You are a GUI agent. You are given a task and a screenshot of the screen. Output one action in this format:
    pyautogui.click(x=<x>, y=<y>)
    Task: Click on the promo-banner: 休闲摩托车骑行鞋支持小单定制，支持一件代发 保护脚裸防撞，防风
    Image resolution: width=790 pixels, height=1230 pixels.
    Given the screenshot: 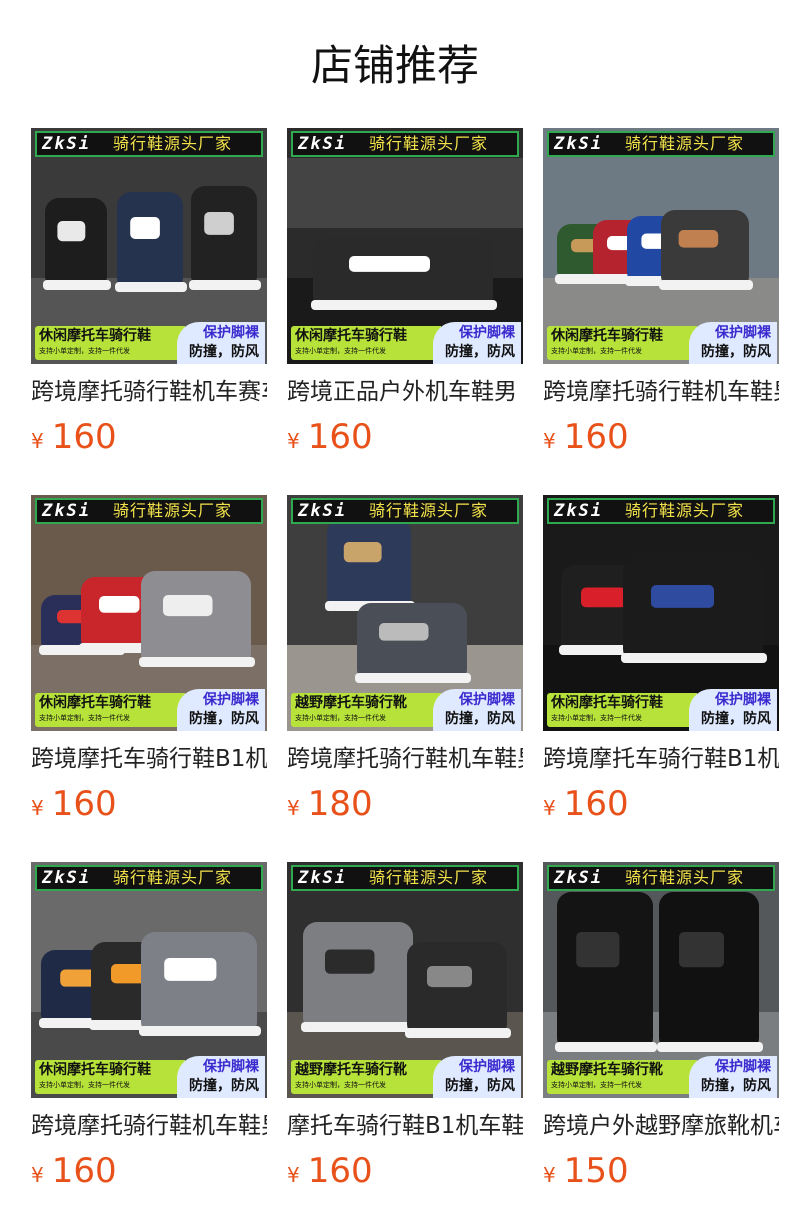 What is the action you would take?
    pyautogui.click(x=661, y=343)
    